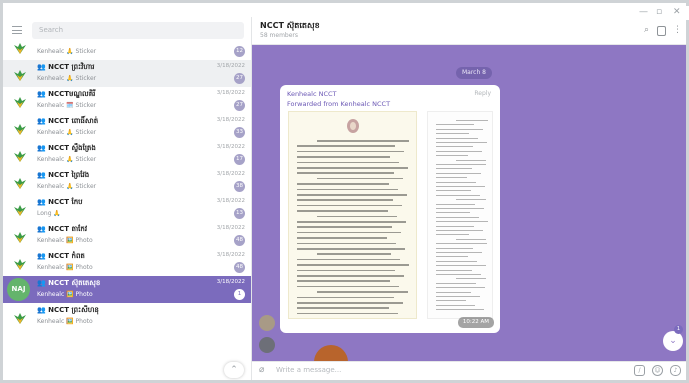  I want to click on emoji-icon: ☺, so click(657, 370).